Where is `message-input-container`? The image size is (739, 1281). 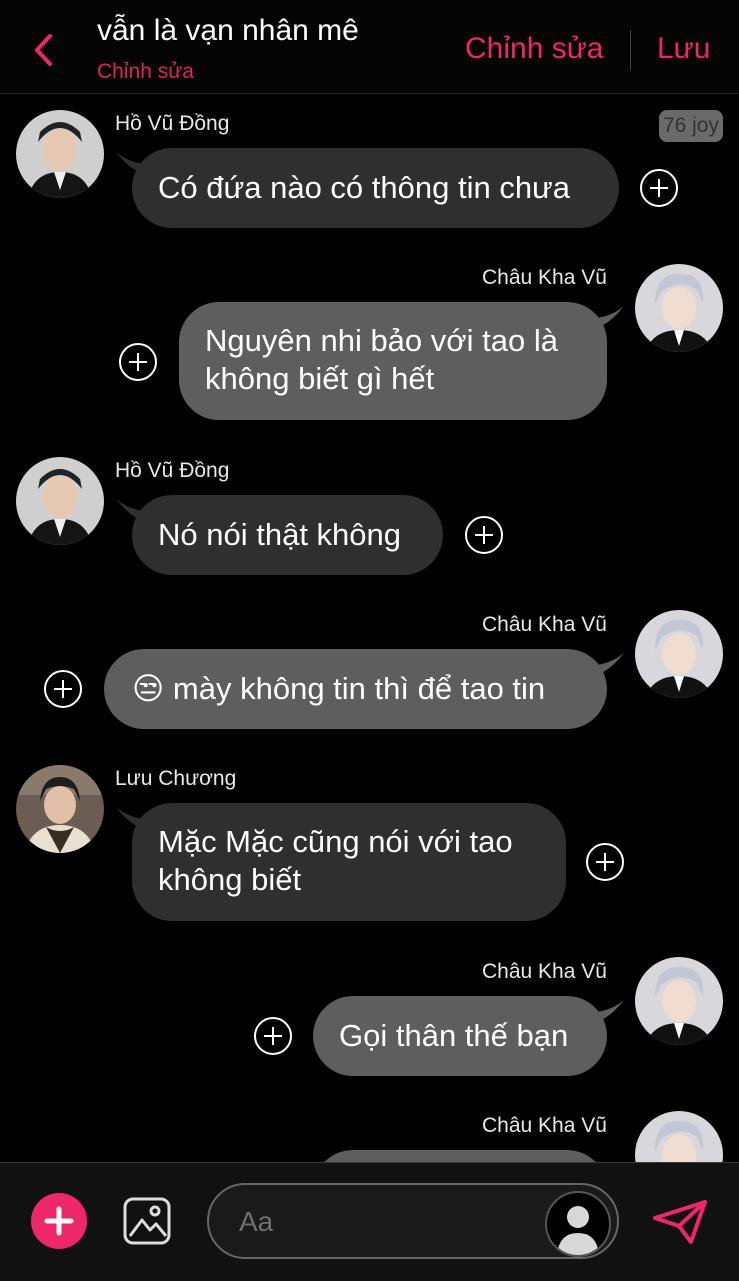
message-input-container is located at coordinates (413, 1221).